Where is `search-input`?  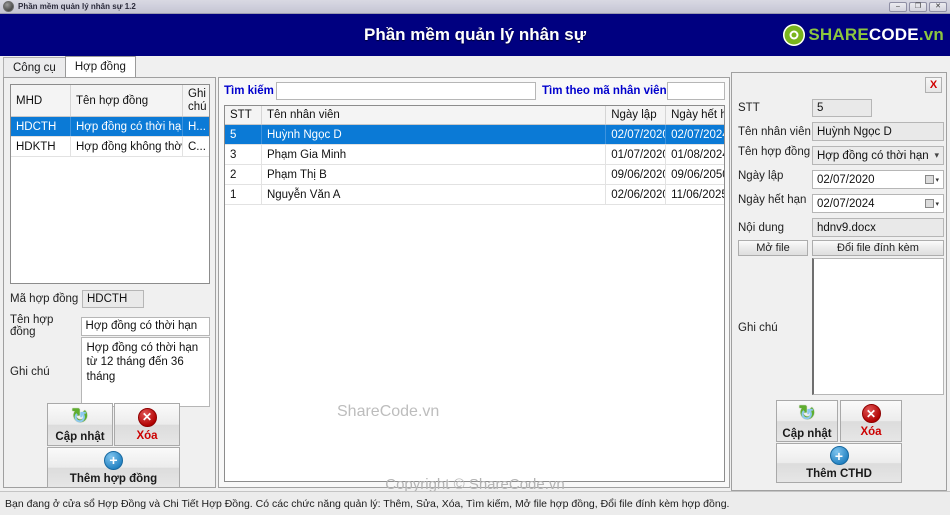
search-input is located at coordinates (406, 91).